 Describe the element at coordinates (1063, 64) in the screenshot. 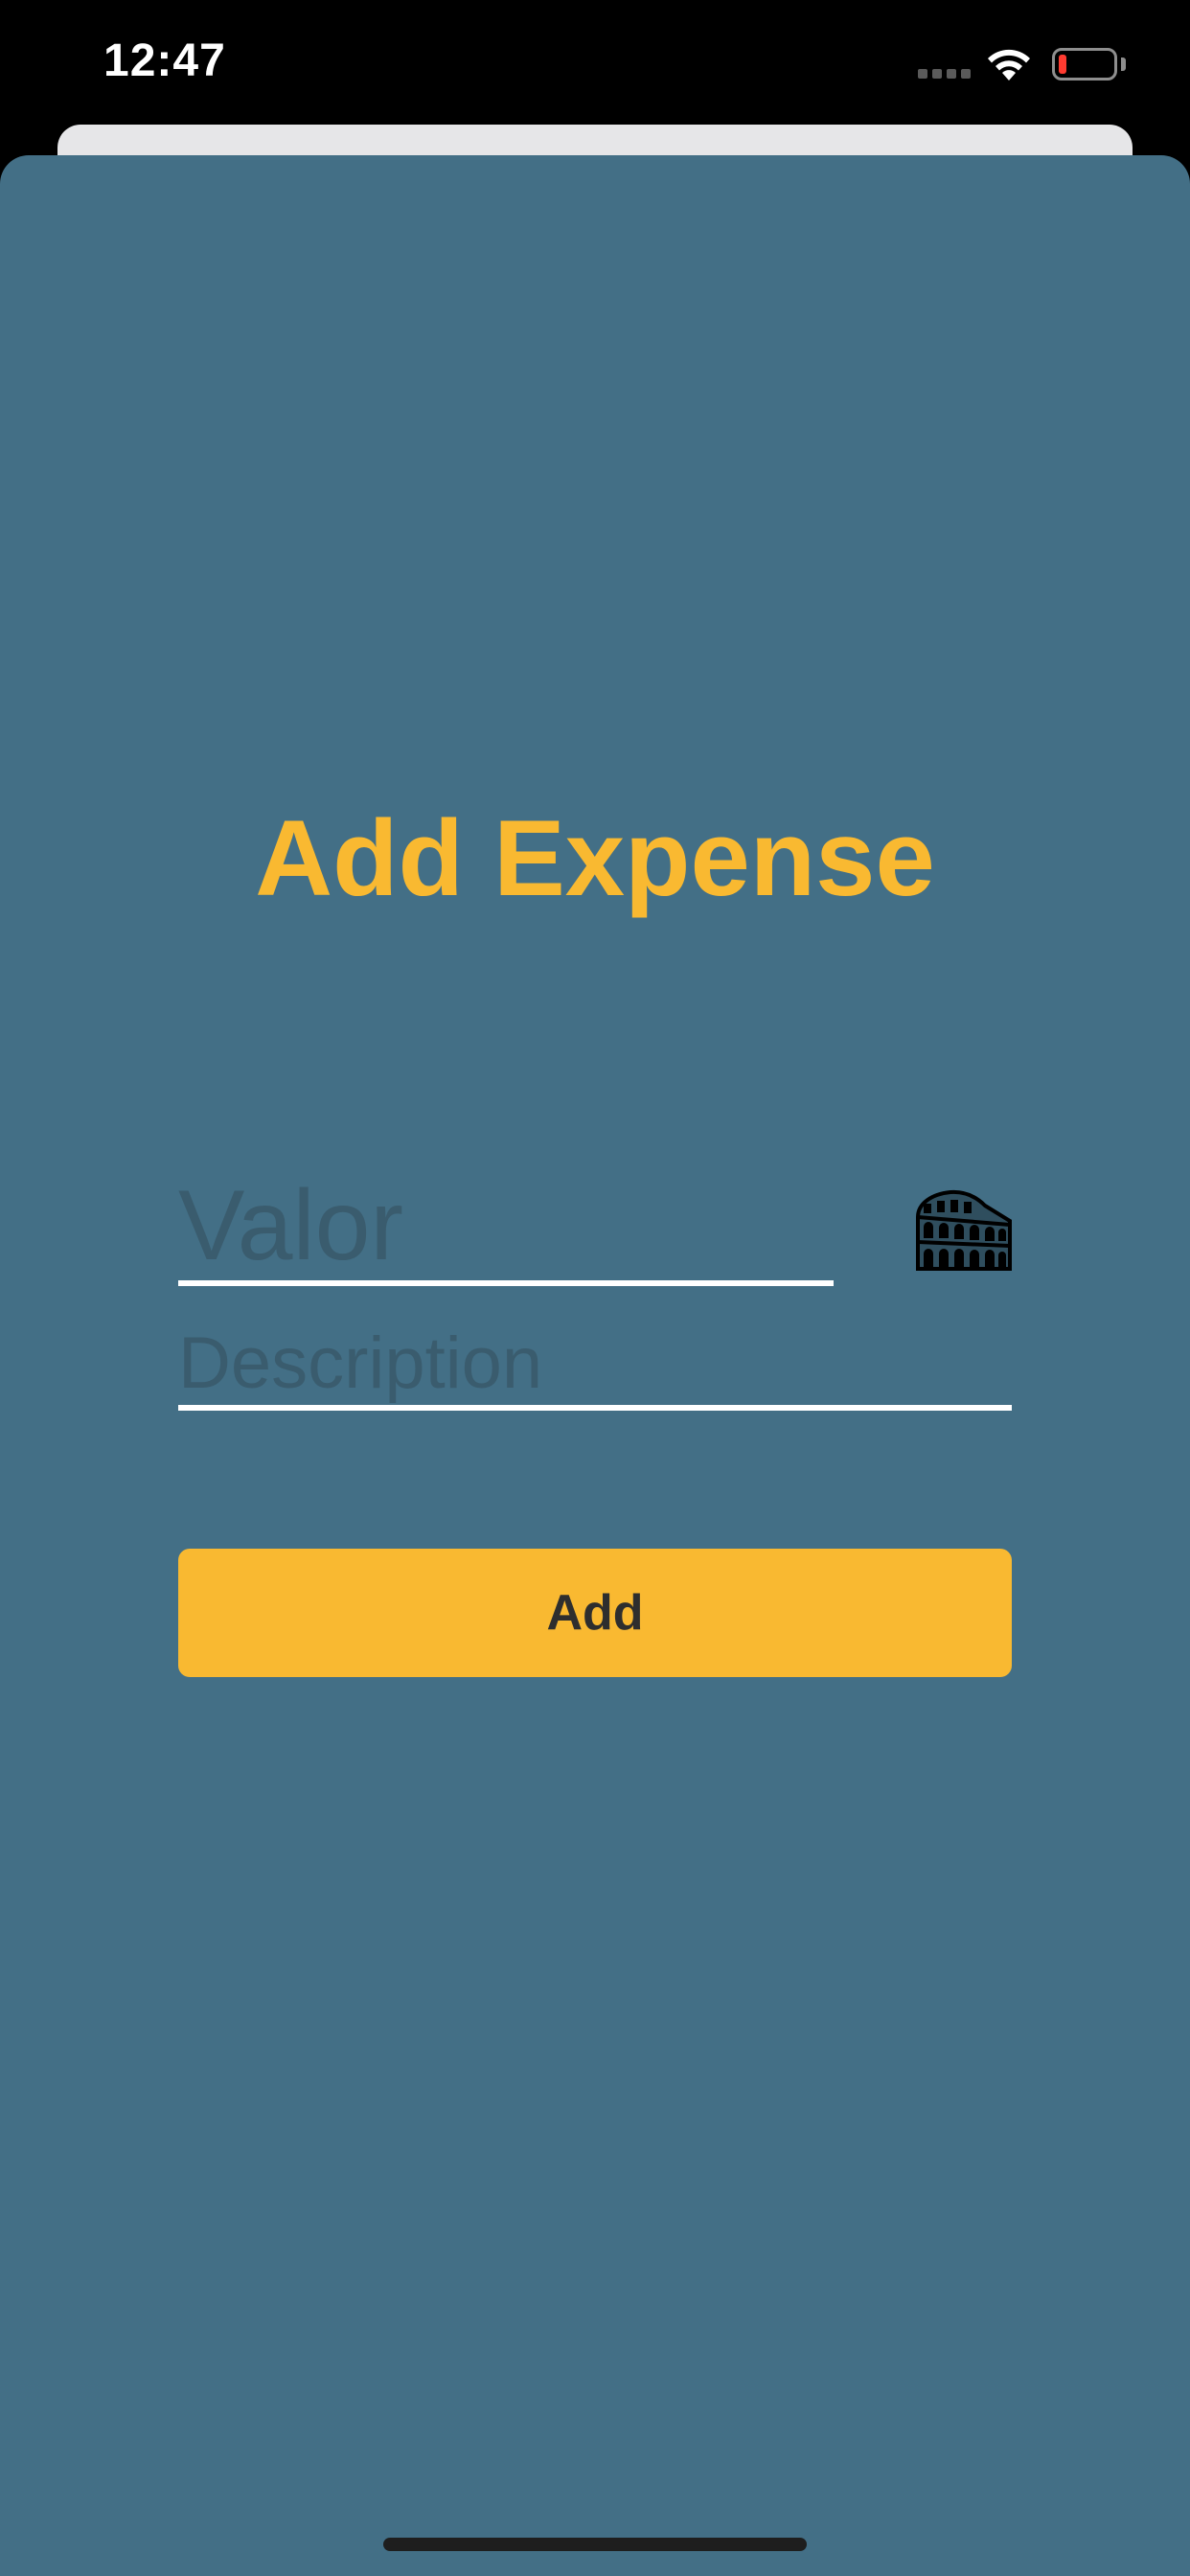

I see `battery-level` at that location.